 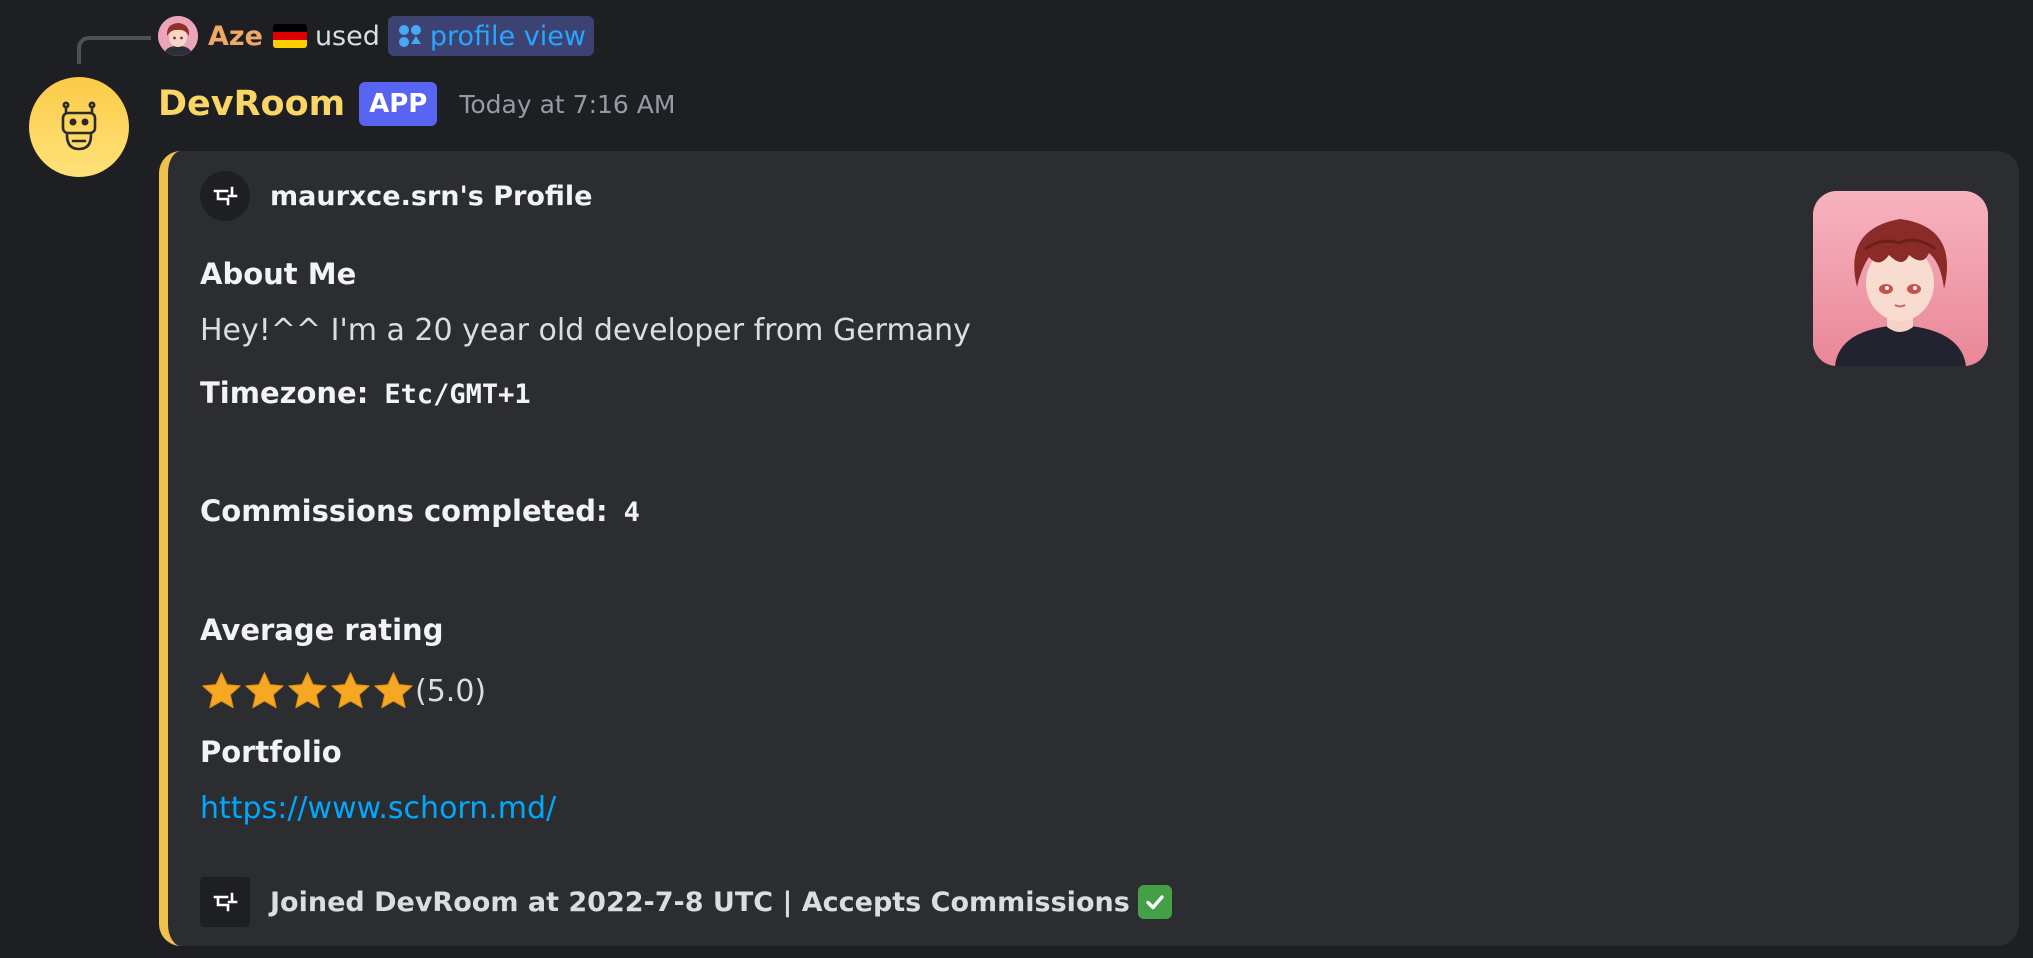 I want to click on timezone-label: Timezone:, so click(x=284, y=393).